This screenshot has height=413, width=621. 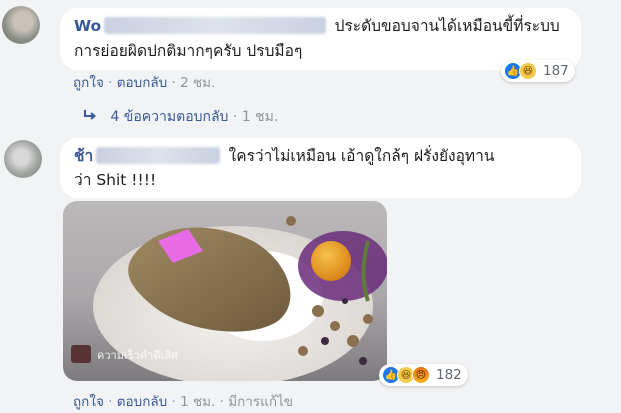 What do you see at coordinates (188, 51) in the screenshot?
I see `comment-body: การย่อยผิดปกติมากๆครับ ปรบมือๆ` at bounding box center [188, 51].